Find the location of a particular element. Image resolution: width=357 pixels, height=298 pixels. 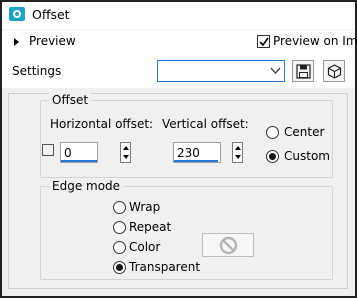

preview-on-image-checkbox is located at coordinates (263, 41).